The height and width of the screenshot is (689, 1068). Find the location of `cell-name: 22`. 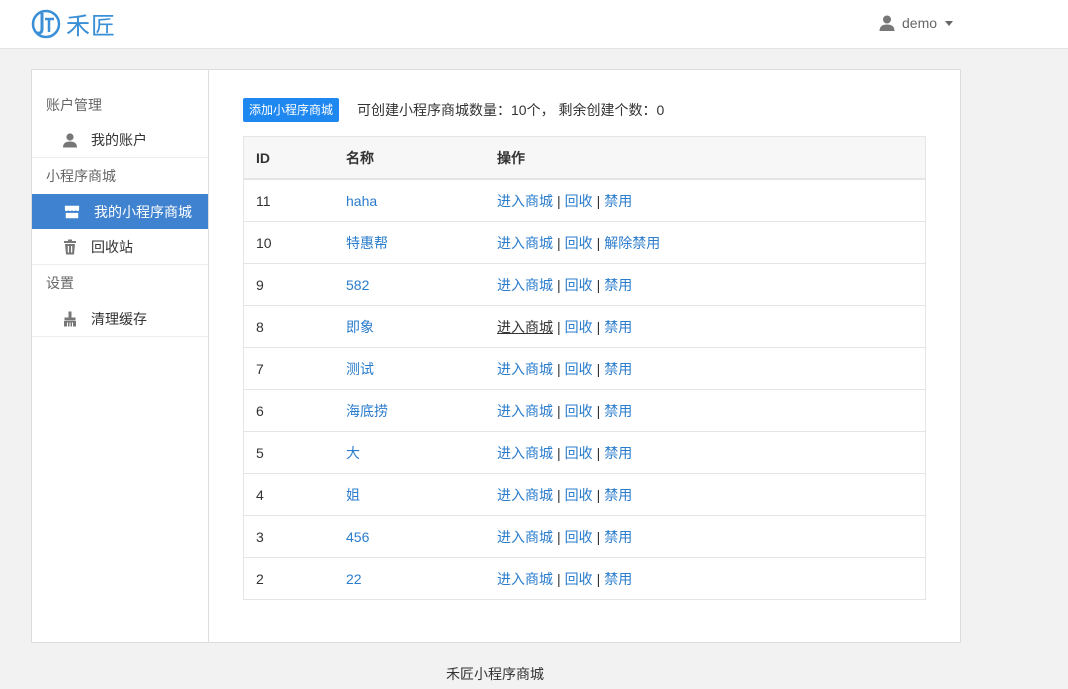

cell-name: 22 is located at coordinates (421, 578).